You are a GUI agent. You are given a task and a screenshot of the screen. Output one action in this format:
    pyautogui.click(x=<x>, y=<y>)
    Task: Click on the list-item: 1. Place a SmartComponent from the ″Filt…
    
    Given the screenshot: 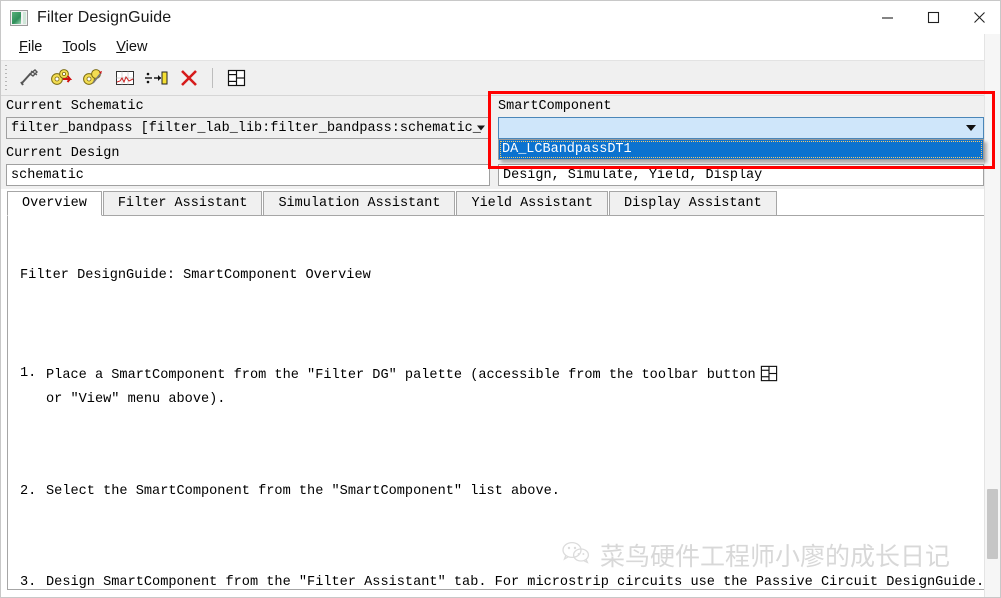 What is the action you would take?
    pyautogui.click(x=499, y=387)
    